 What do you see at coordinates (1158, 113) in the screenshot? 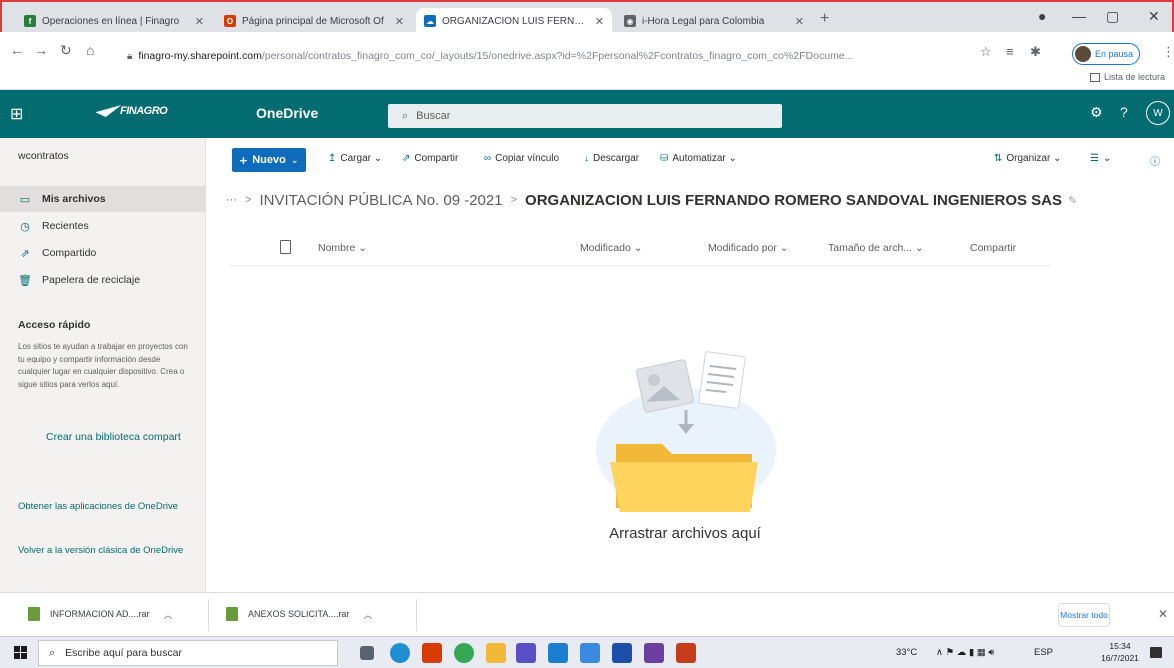
I see `account-avatar: W` at bounding box center [1158, 113].